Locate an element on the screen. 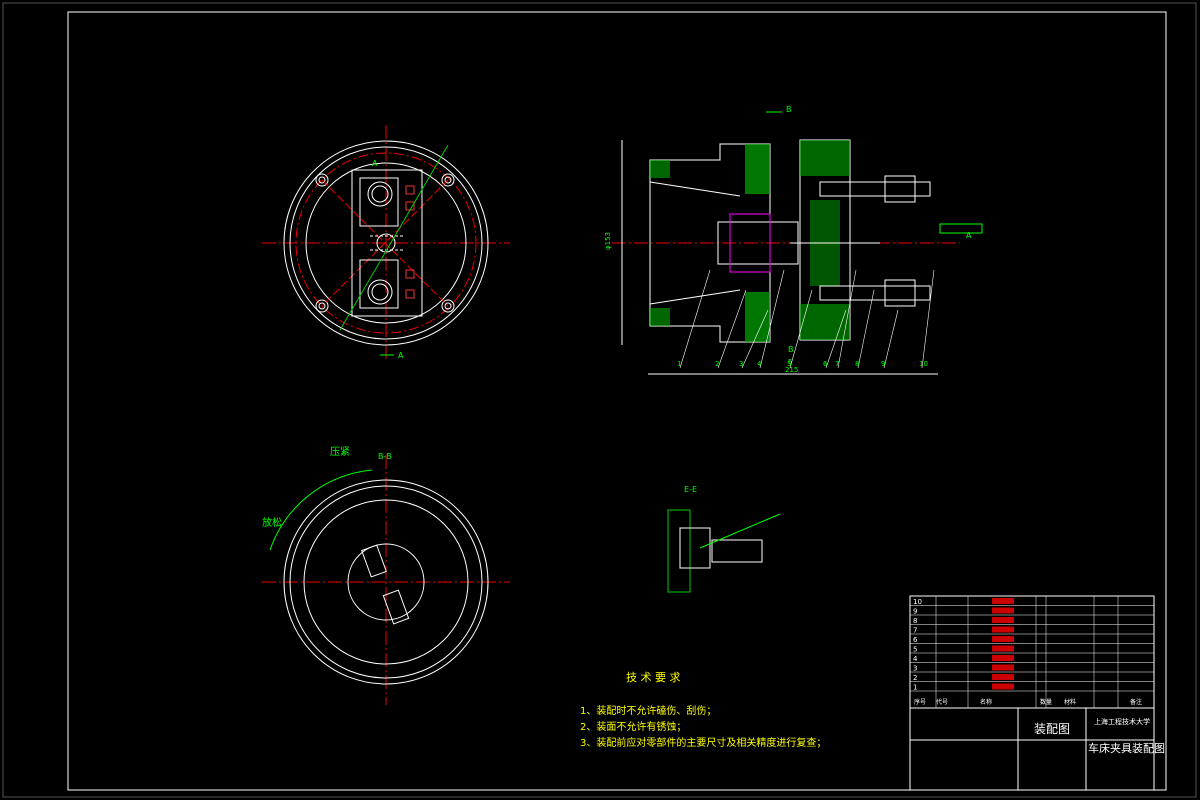 The width and height of the screenshot is (1200, 800). balloon-number: 5 is located at coordinates (789, 364).